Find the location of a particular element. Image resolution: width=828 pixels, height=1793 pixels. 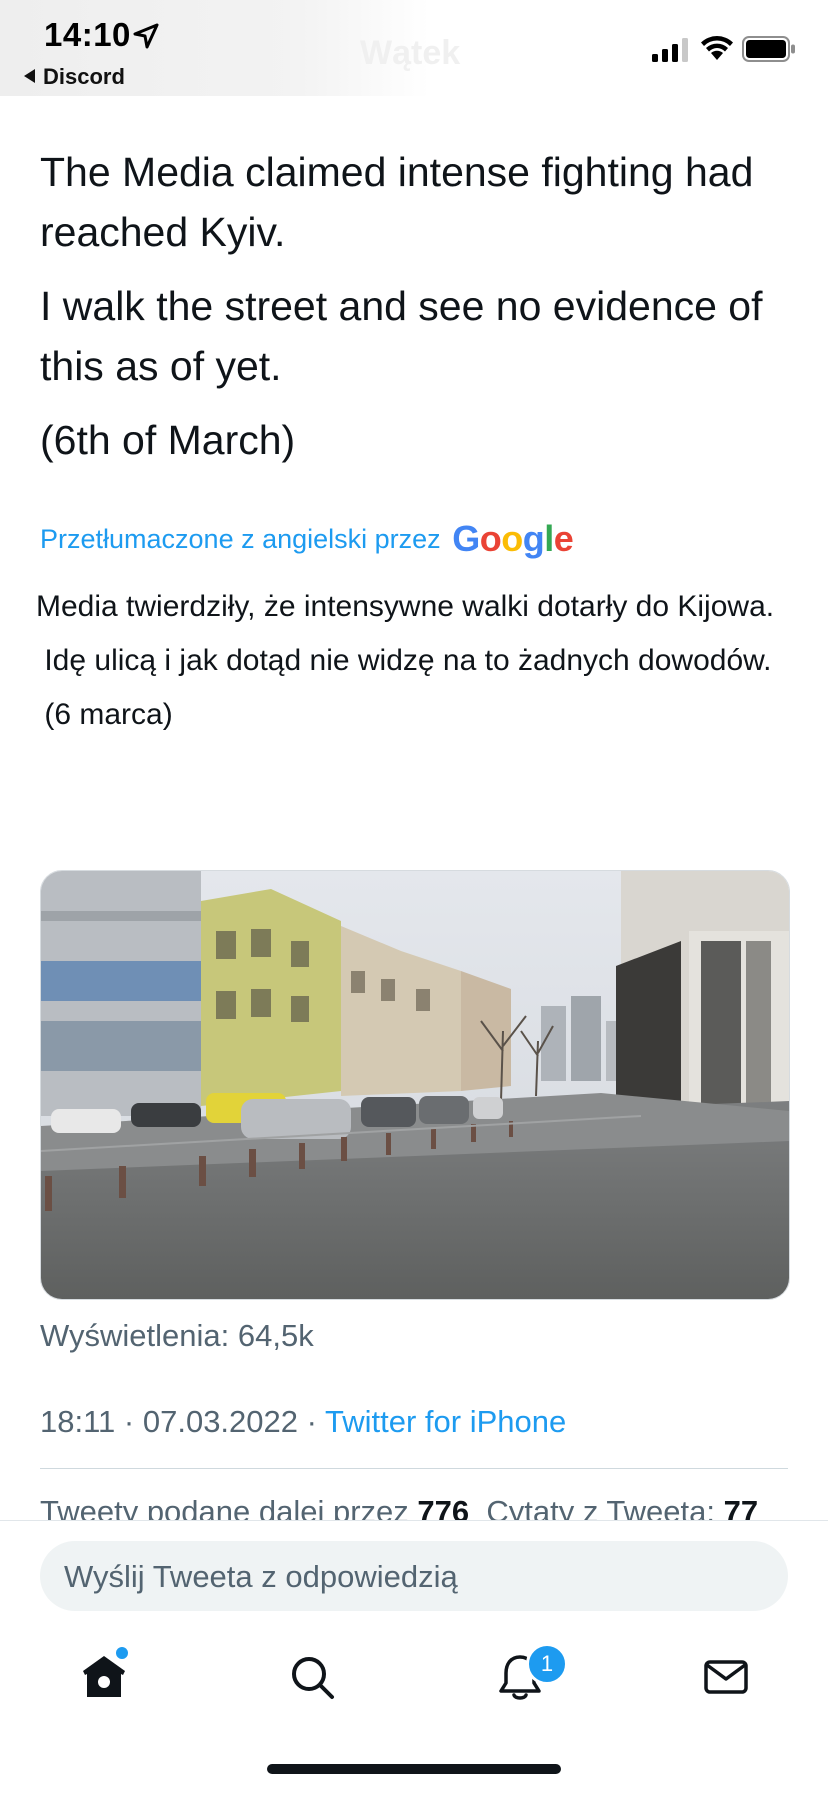

retweets-count: 776 is located at coordinates (443, 1507).